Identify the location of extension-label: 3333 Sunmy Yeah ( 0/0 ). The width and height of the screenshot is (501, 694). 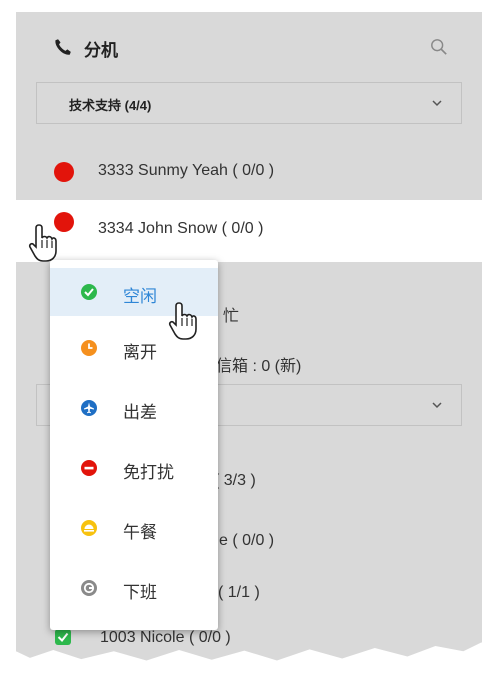
(186, 170).